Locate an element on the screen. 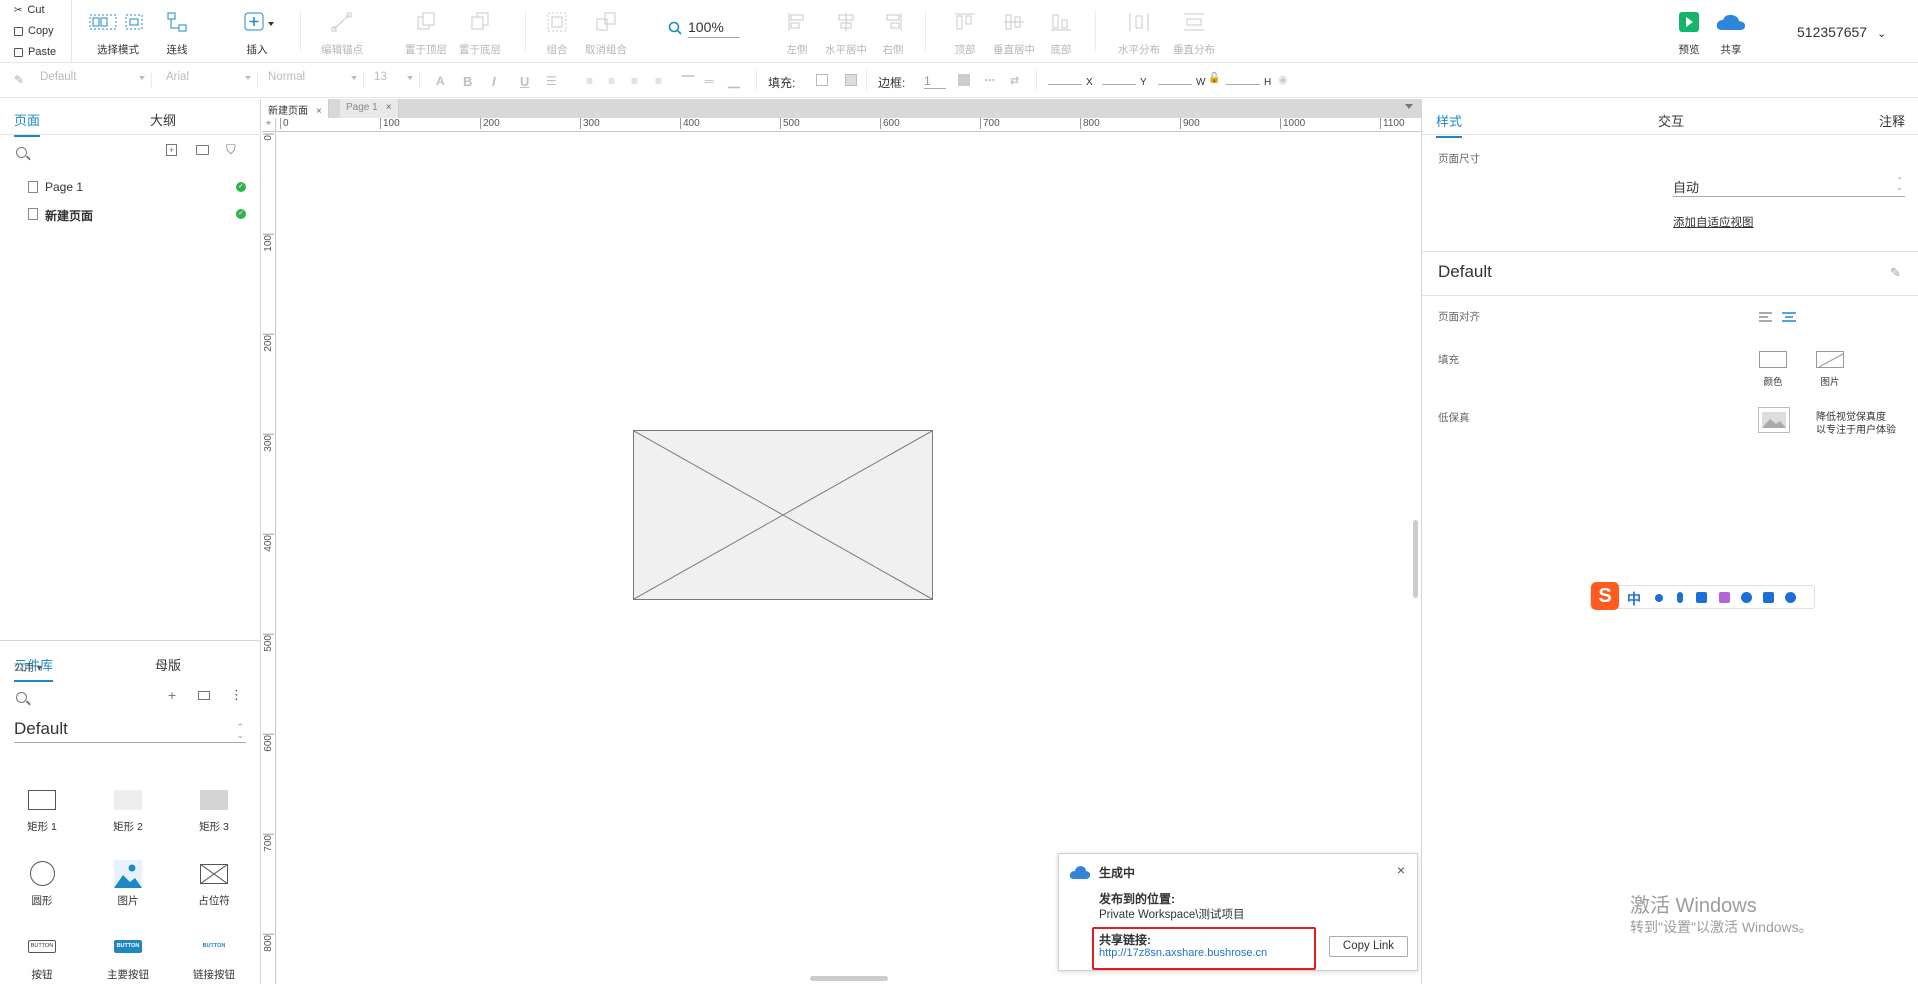 The width and height of the screenshot is (1918, 984). add-adaptive-view-link: 添加自适应视图 is located at coordinates (1713, 222).